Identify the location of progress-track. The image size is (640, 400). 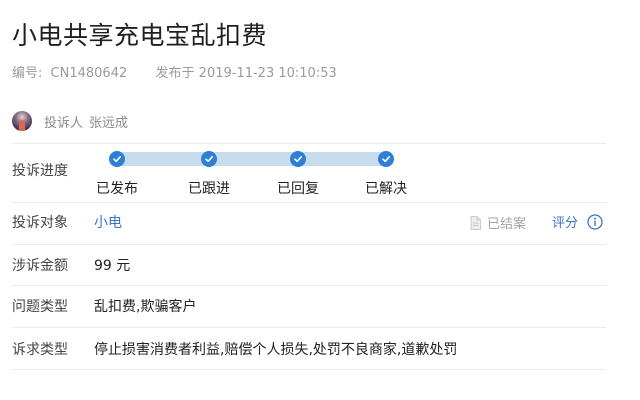
(252, 159).